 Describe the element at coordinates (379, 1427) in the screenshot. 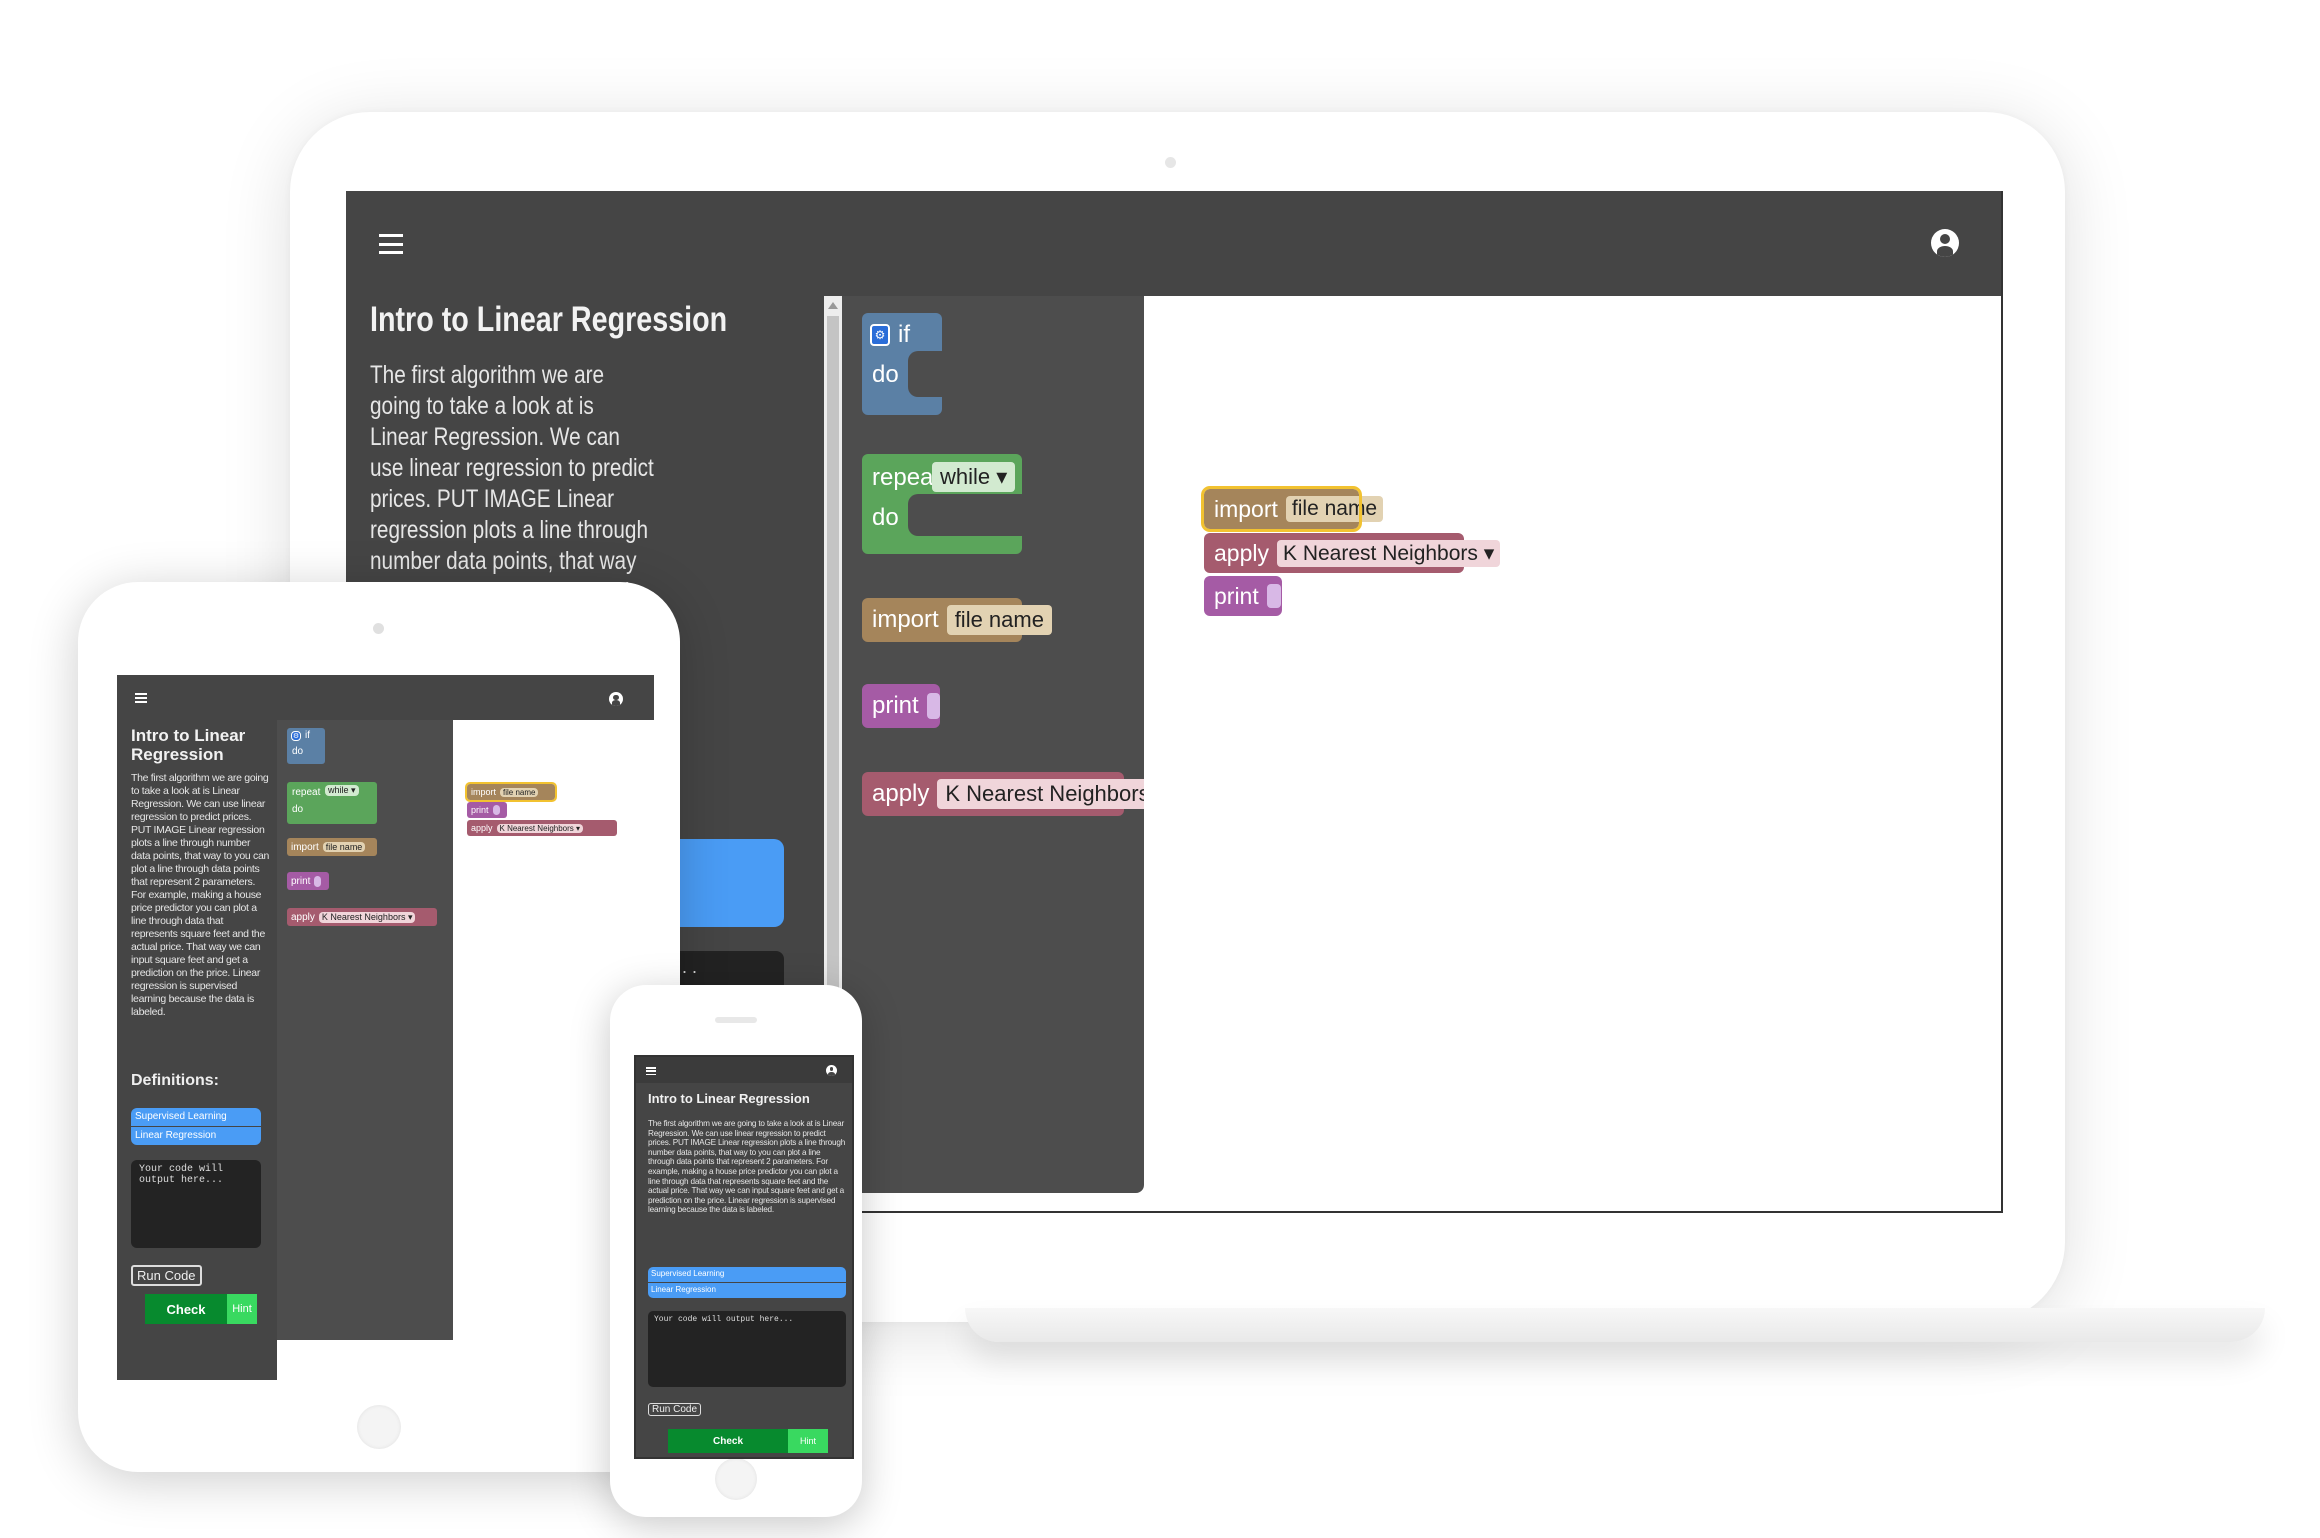

I see `tablet-home-button` at that location.